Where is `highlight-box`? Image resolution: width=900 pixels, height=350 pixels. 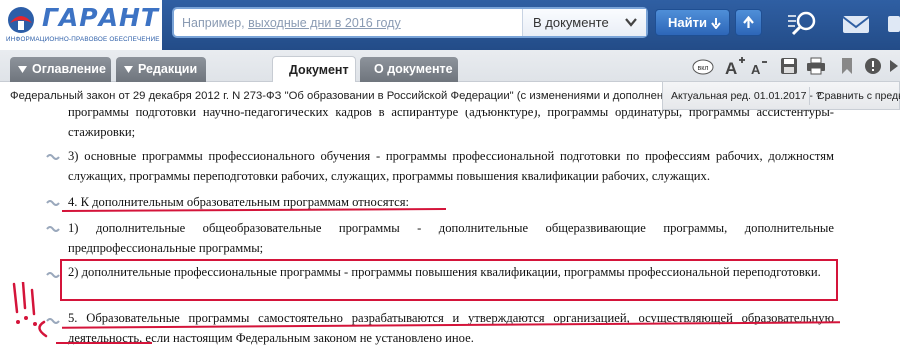 highlight-box is located at coordinates (449, 280).